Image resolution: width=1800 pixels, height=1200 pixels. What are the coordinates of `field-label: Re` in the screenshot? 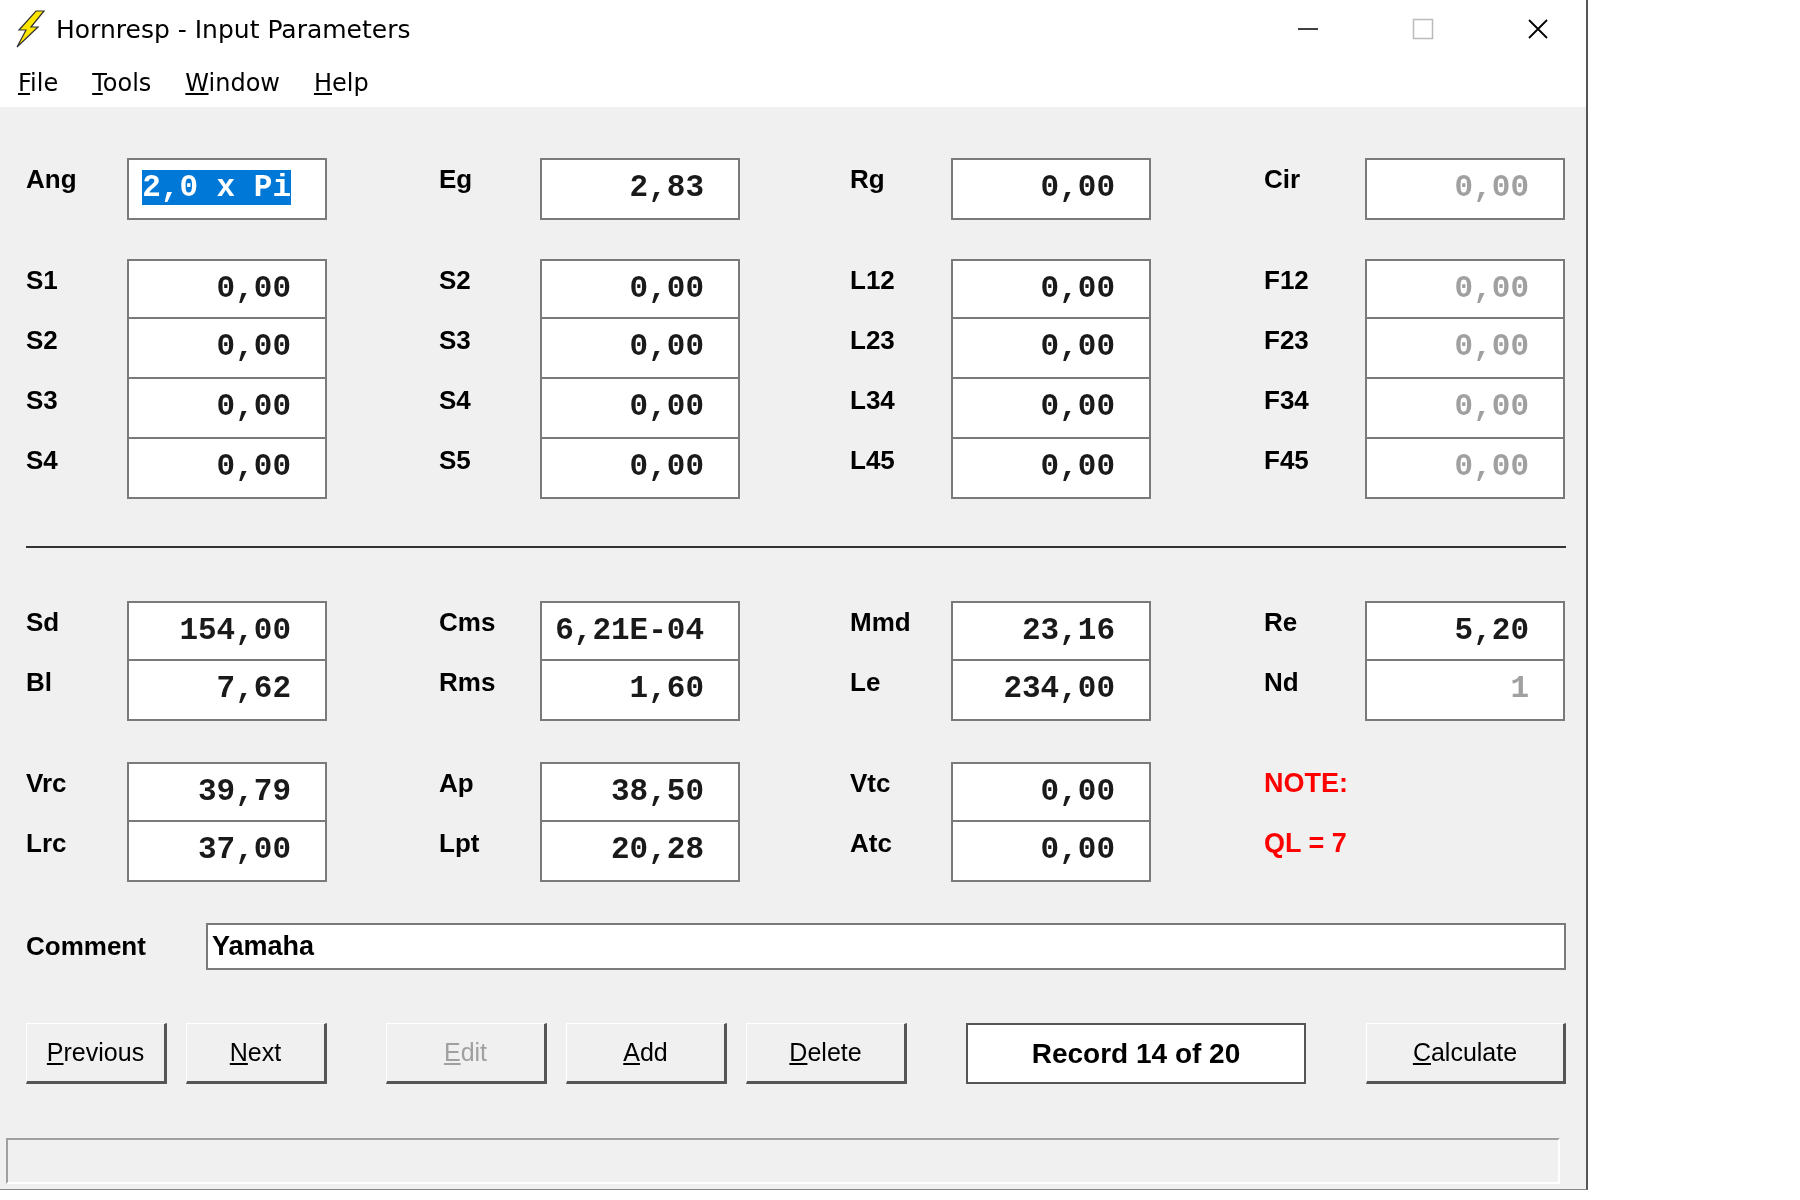 It's located at (1281, 622).